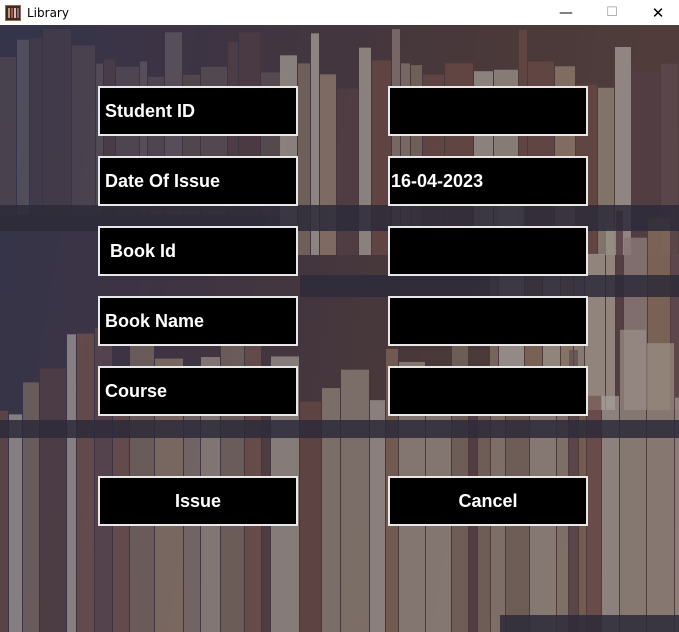 Image resolution: width=679 pixels, height=632 pixels. I want to click on student-id-label: Student ID, so click(198, 111).